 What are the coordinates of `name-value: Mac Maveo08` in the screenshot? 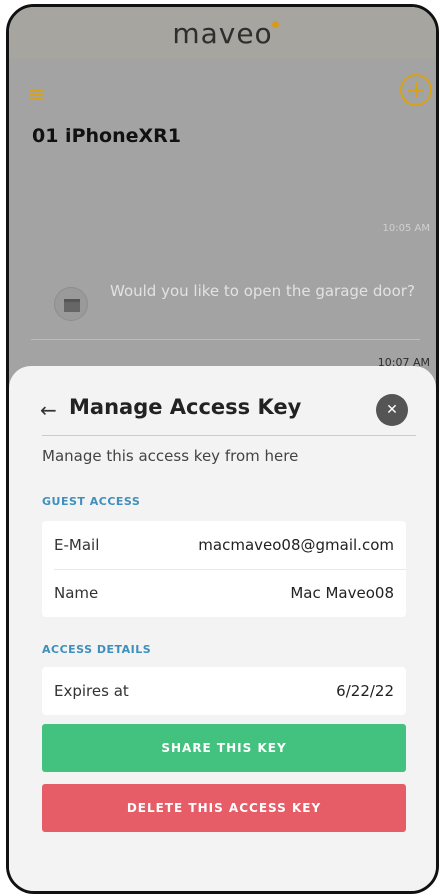 It's located at (342, 593).